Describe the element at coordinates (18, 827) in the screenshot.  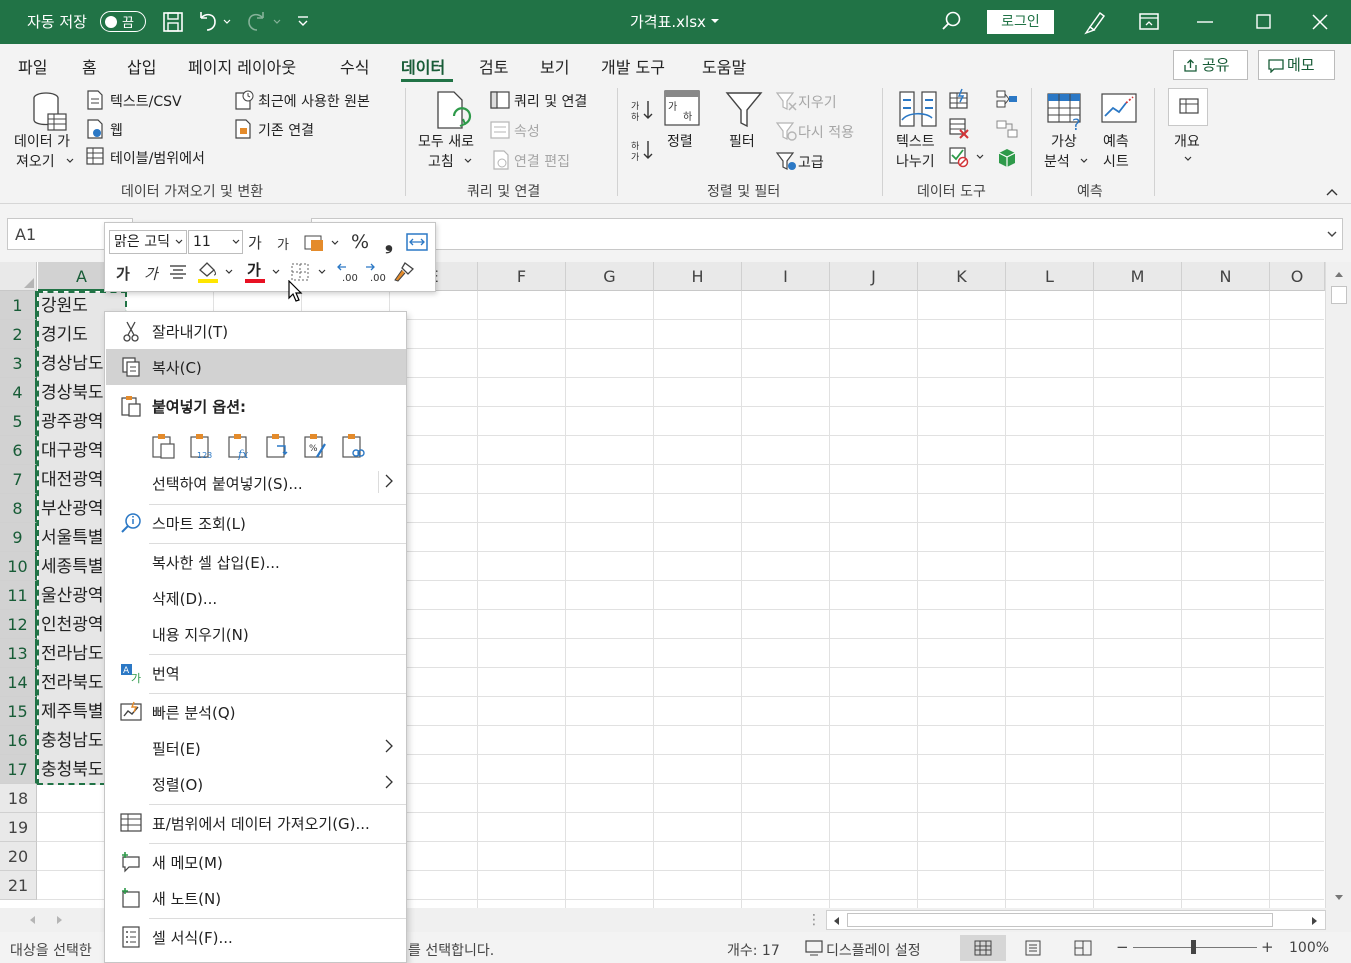
I see `row-header: 19` at that location.